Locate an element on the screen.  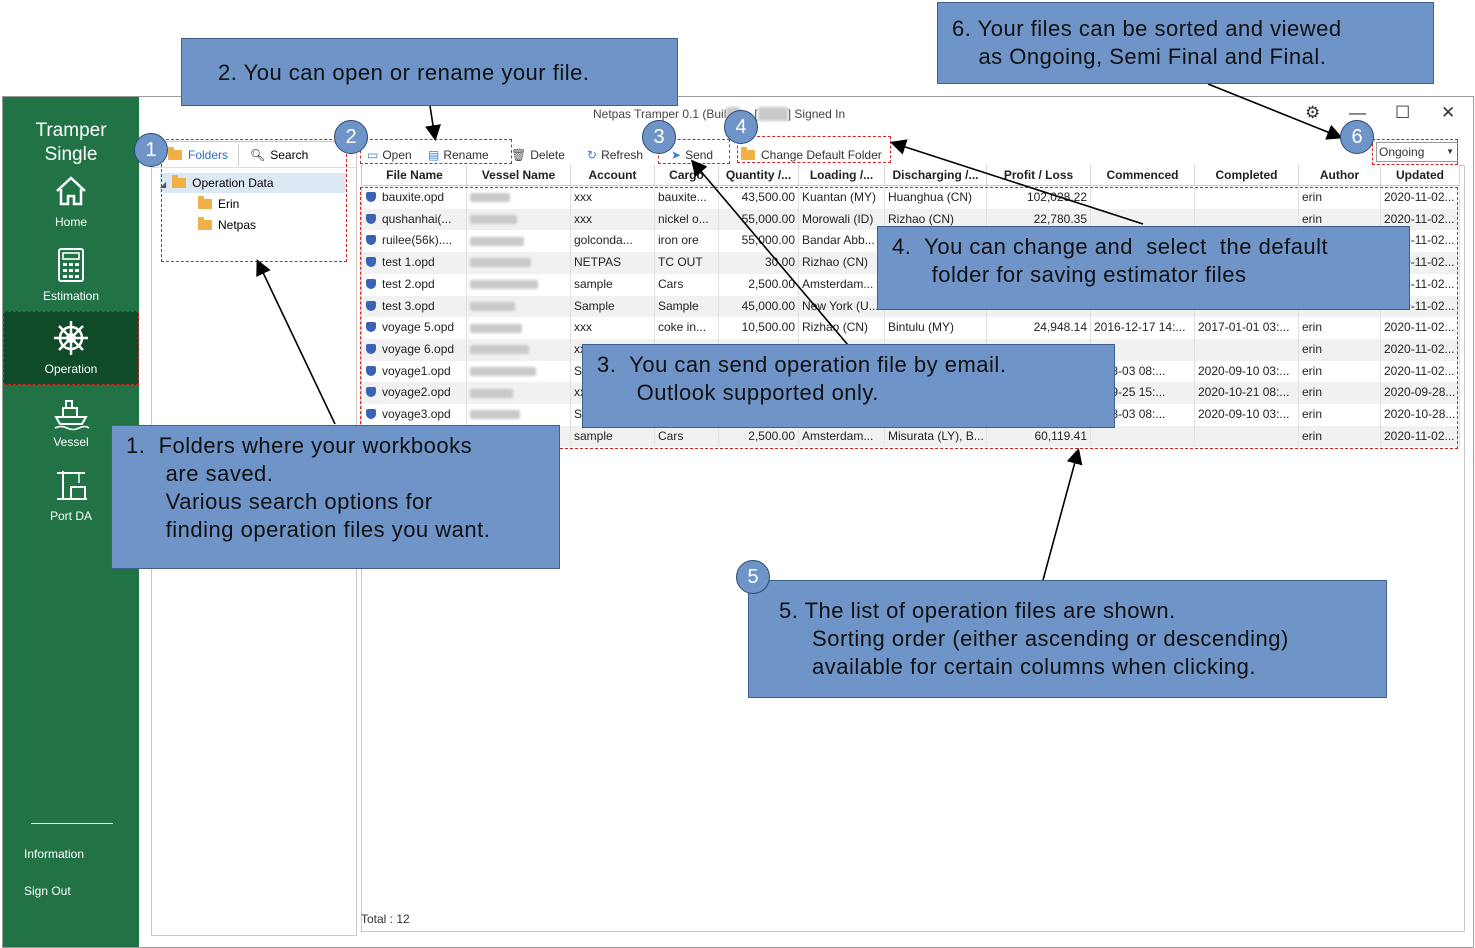
information-link: Information is located at coordinates (54, 854).